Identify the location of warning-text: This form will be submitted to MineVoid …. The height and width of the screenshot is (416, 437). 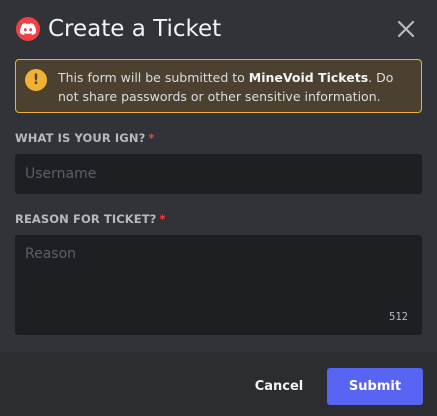
(235, 87).